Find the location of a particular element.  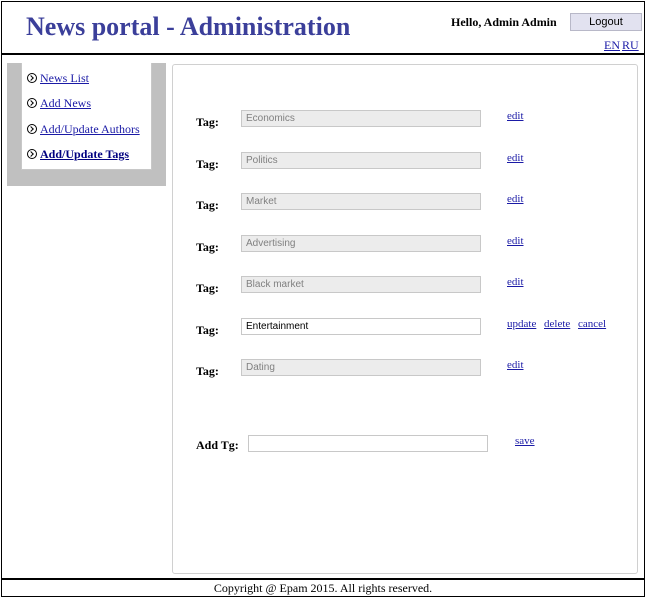

tag-row: Tag: Economics edit is located at coordinates (406, 120).